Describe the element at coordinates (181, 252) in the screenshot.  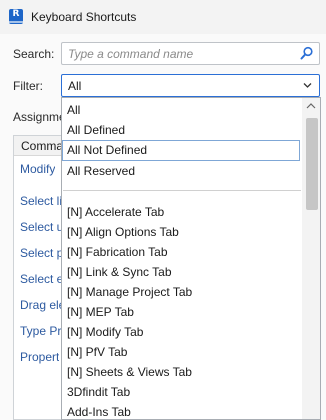
I see `filter-option: [N] Fabrication Tab` at that location.